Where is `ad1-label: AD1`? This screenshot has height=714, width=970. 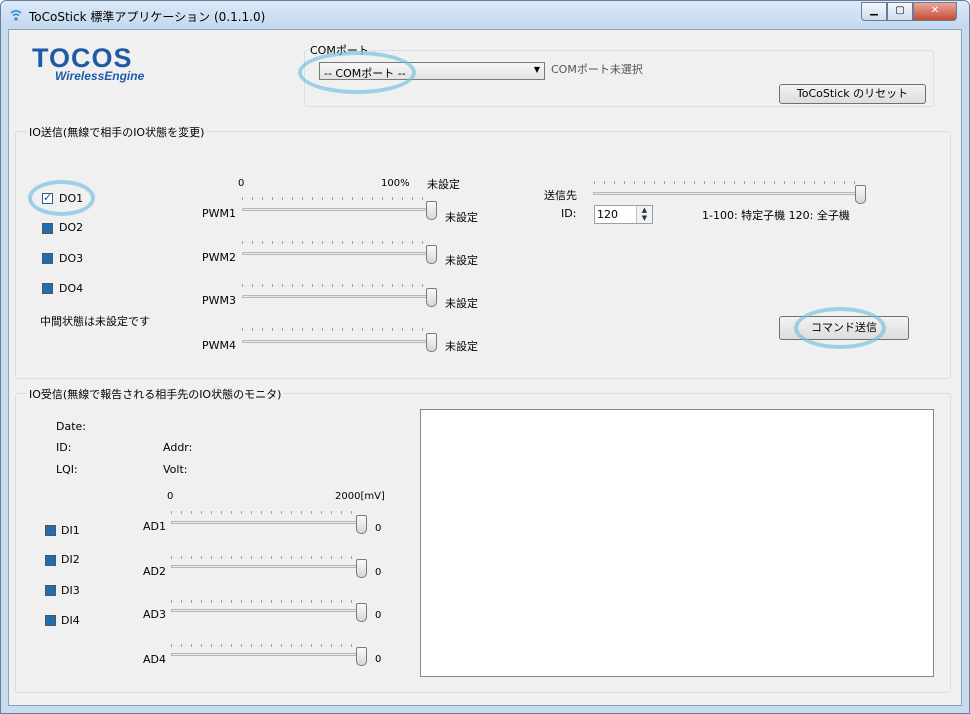
ad1-label: AD1 is located at coordinates (154, 526).